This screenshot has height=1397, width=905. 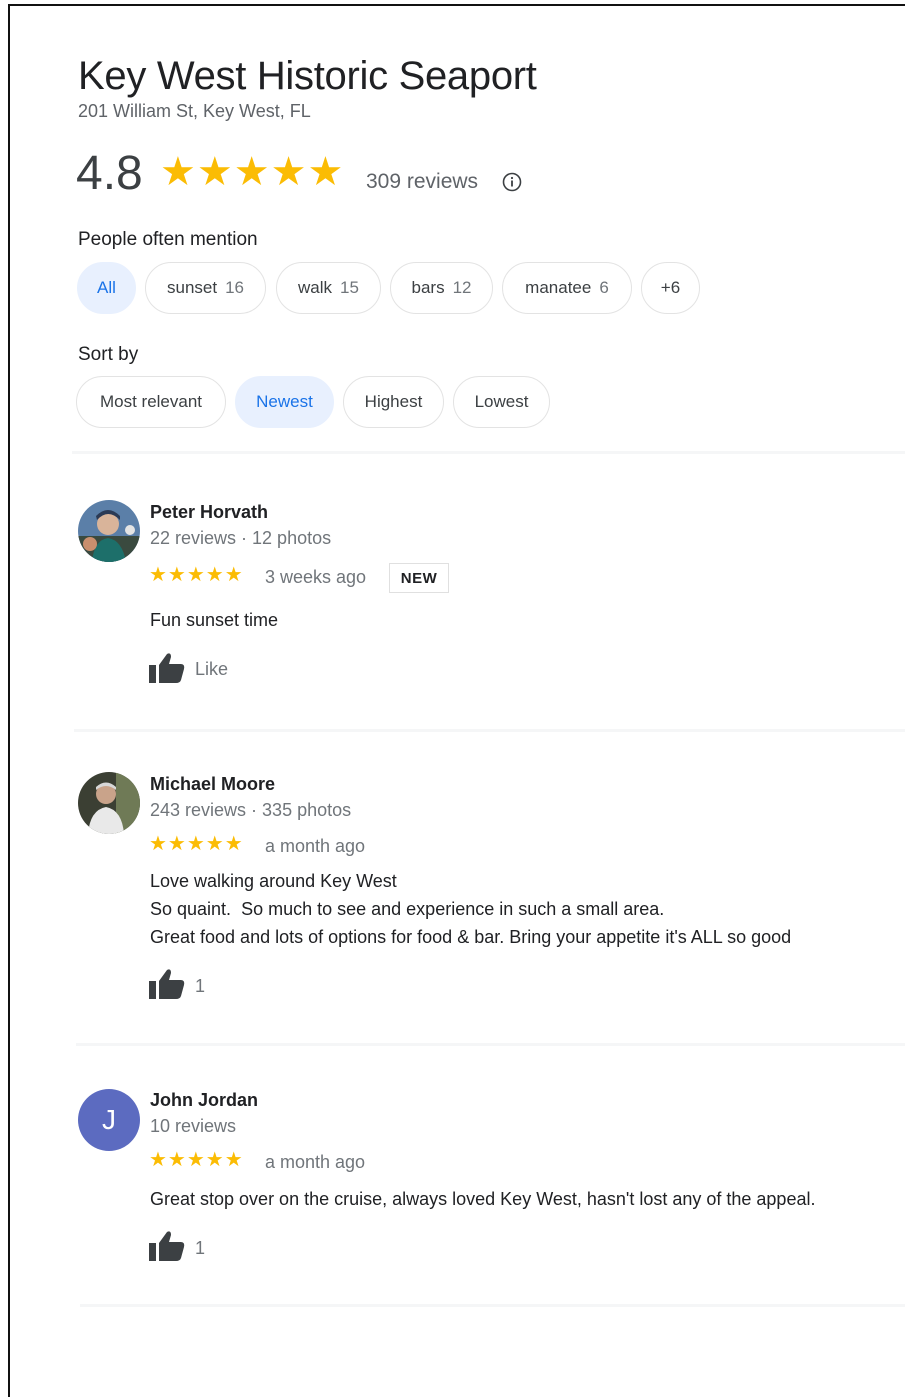 What do you see at coordinates (604, 287) in the screenshot?
I see `chip-count: 6` at bounding box center [604, 287].